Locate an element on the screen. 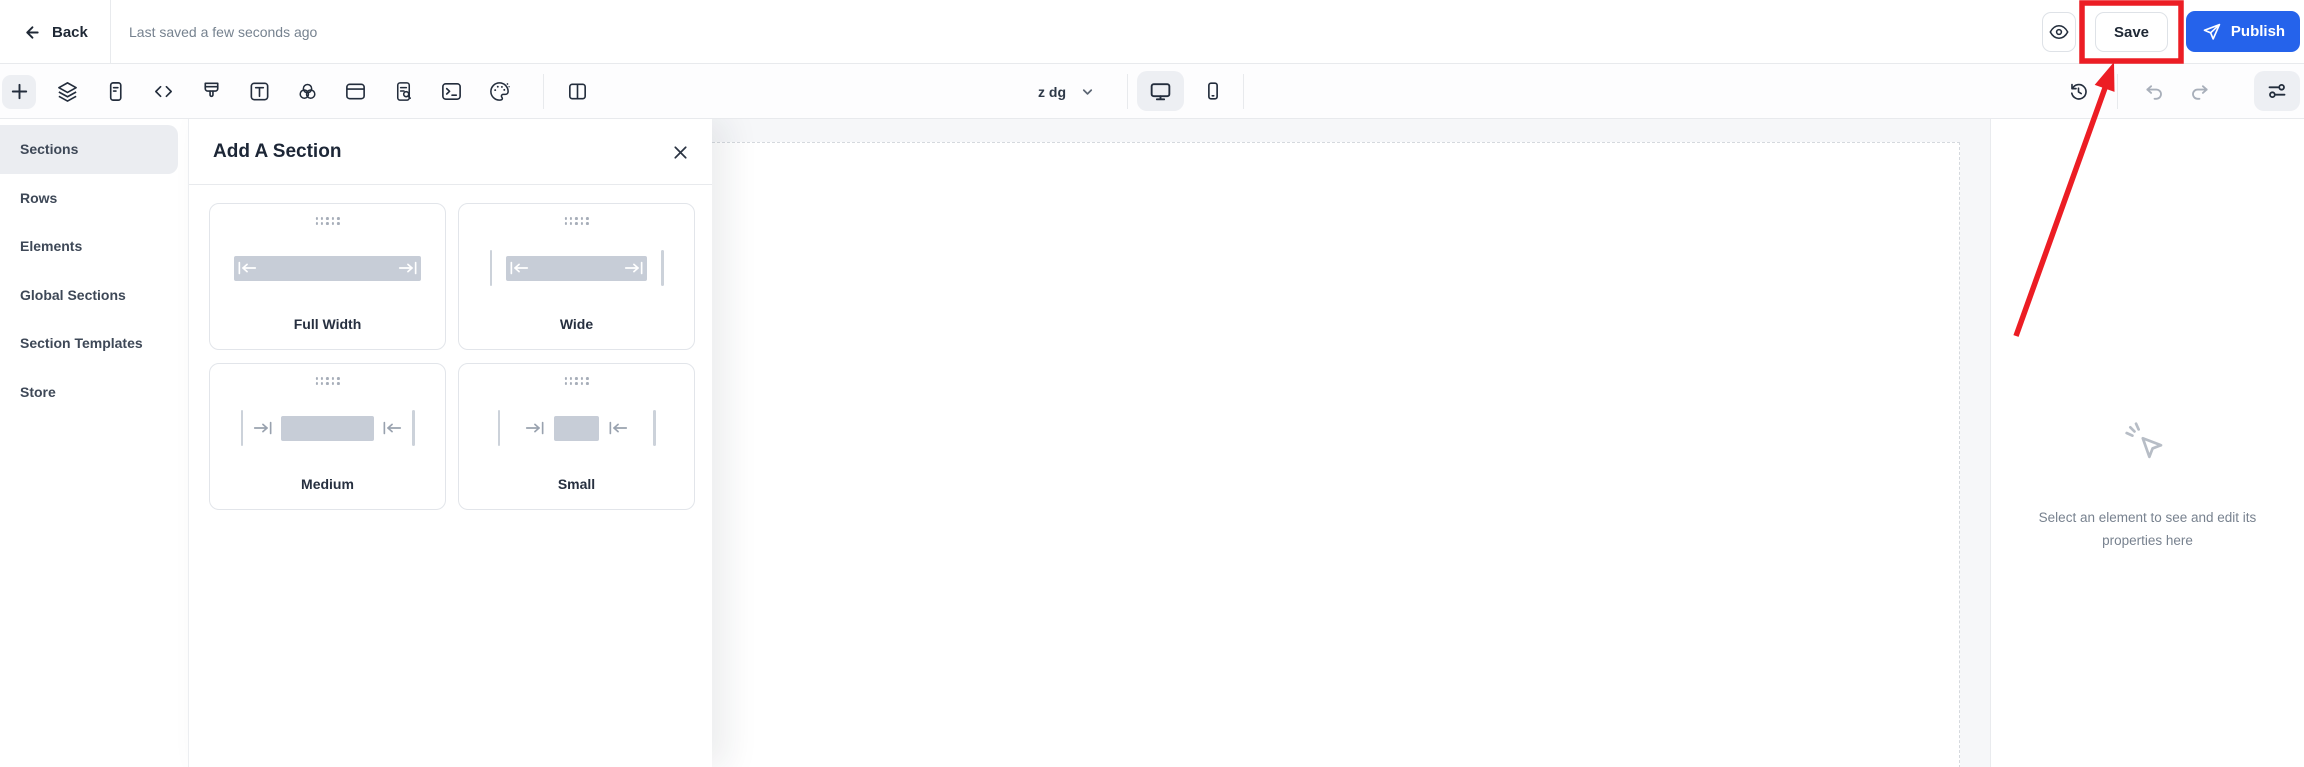  section-card-medium: Medium is located at coordinates (327, 436).